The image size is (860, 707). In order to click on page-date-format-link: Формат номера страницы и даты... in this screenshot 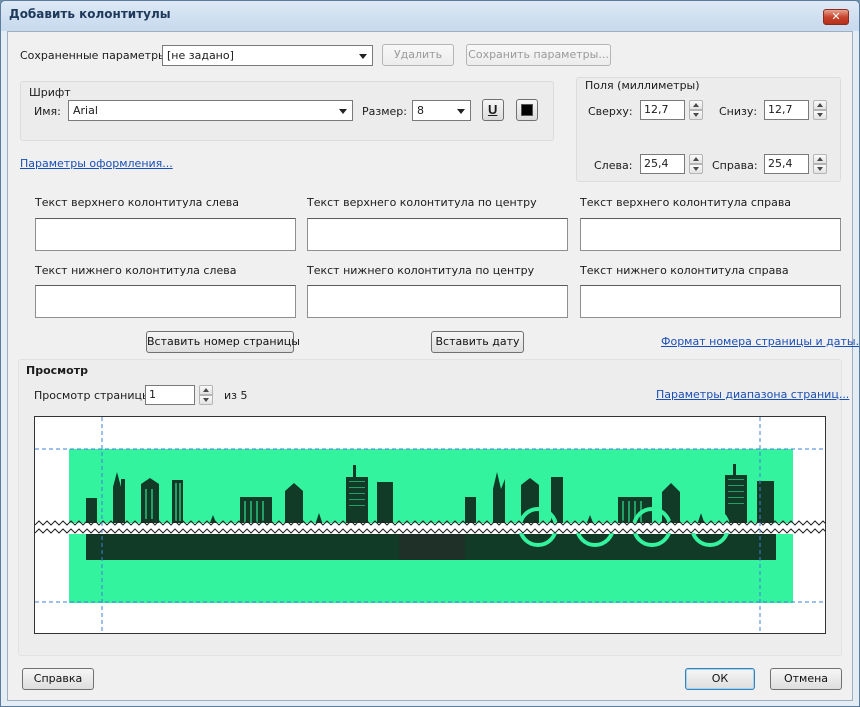, I will do `click(760, 341)`.